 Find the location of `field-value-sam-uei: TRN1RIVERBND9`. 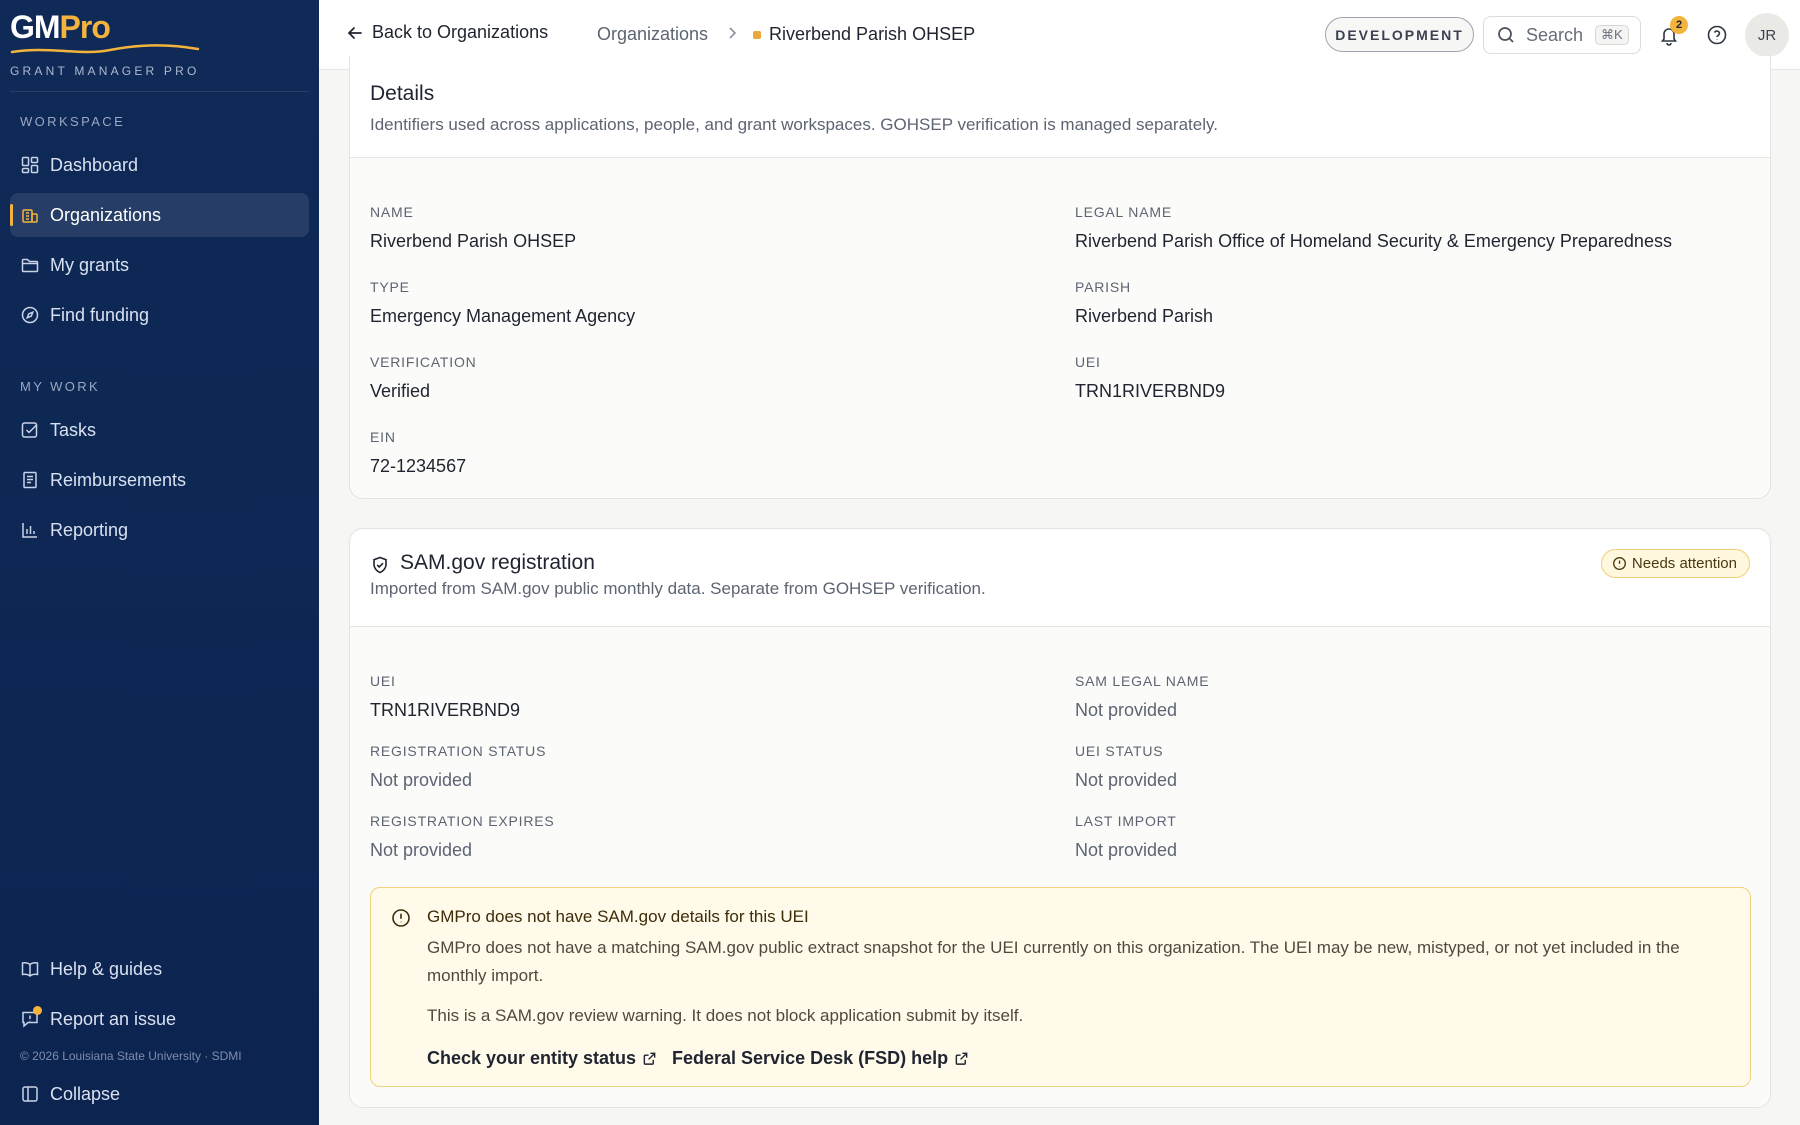

field-value-sam-uei: TRN1RIVERBND9 is located at coordinates (445, 710).